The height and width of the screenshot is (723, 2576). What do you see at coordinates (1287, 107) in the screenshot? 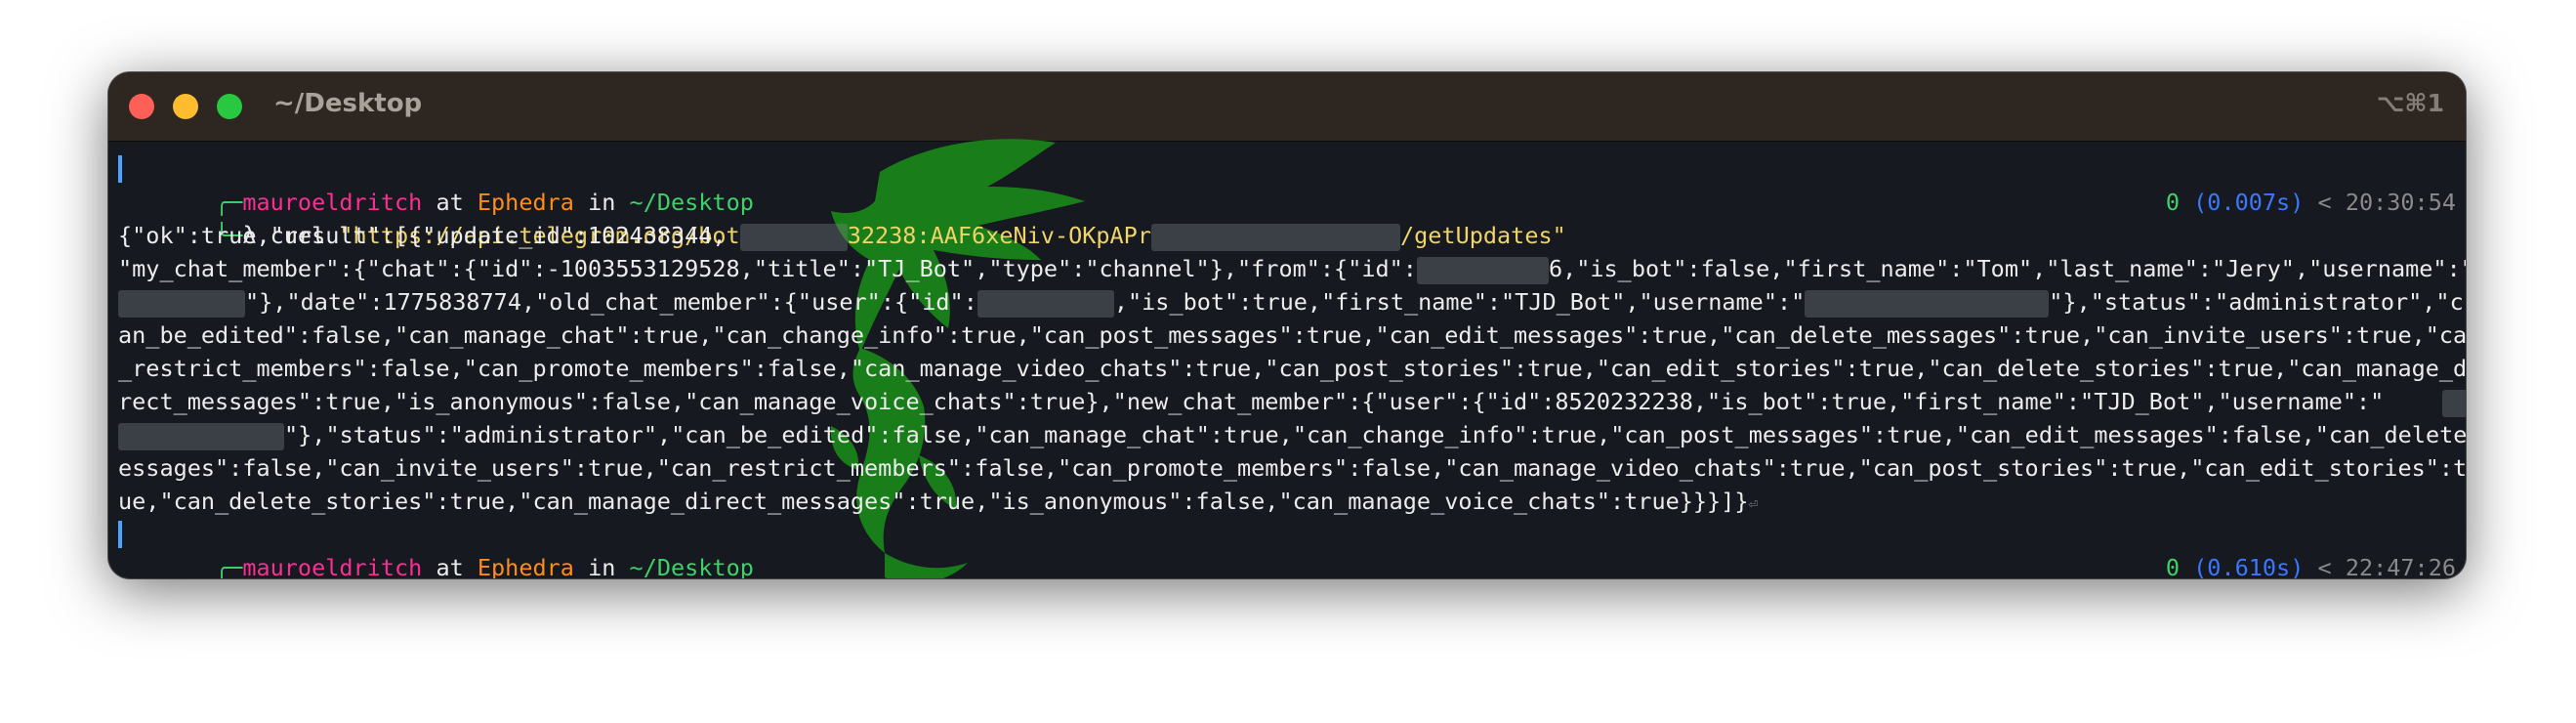
I see `title-bar: ~/Desktop ⌥⌘1` at bounding box center [1287, 107].